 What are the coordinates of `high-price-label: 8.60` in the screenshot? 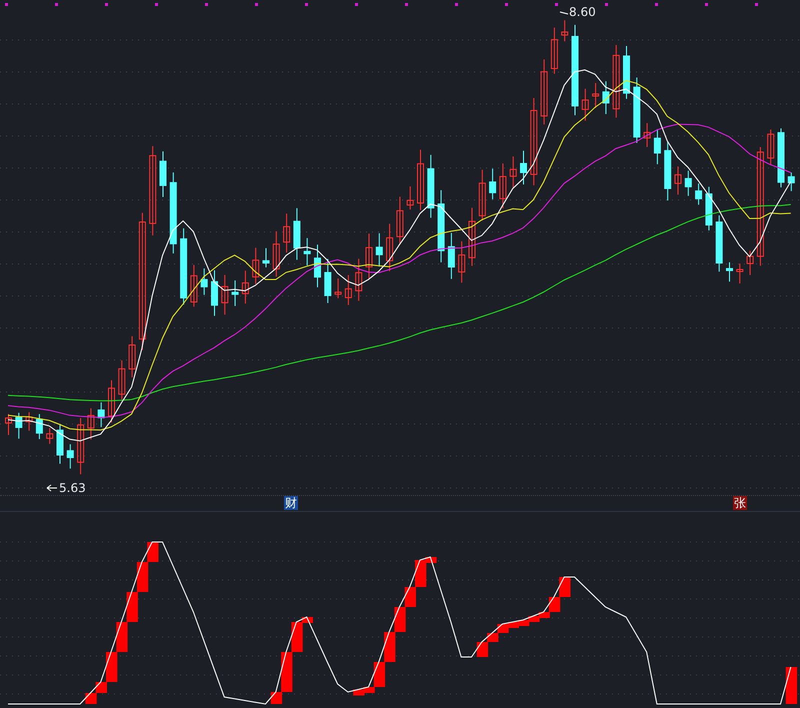 It's located at (582, 12).